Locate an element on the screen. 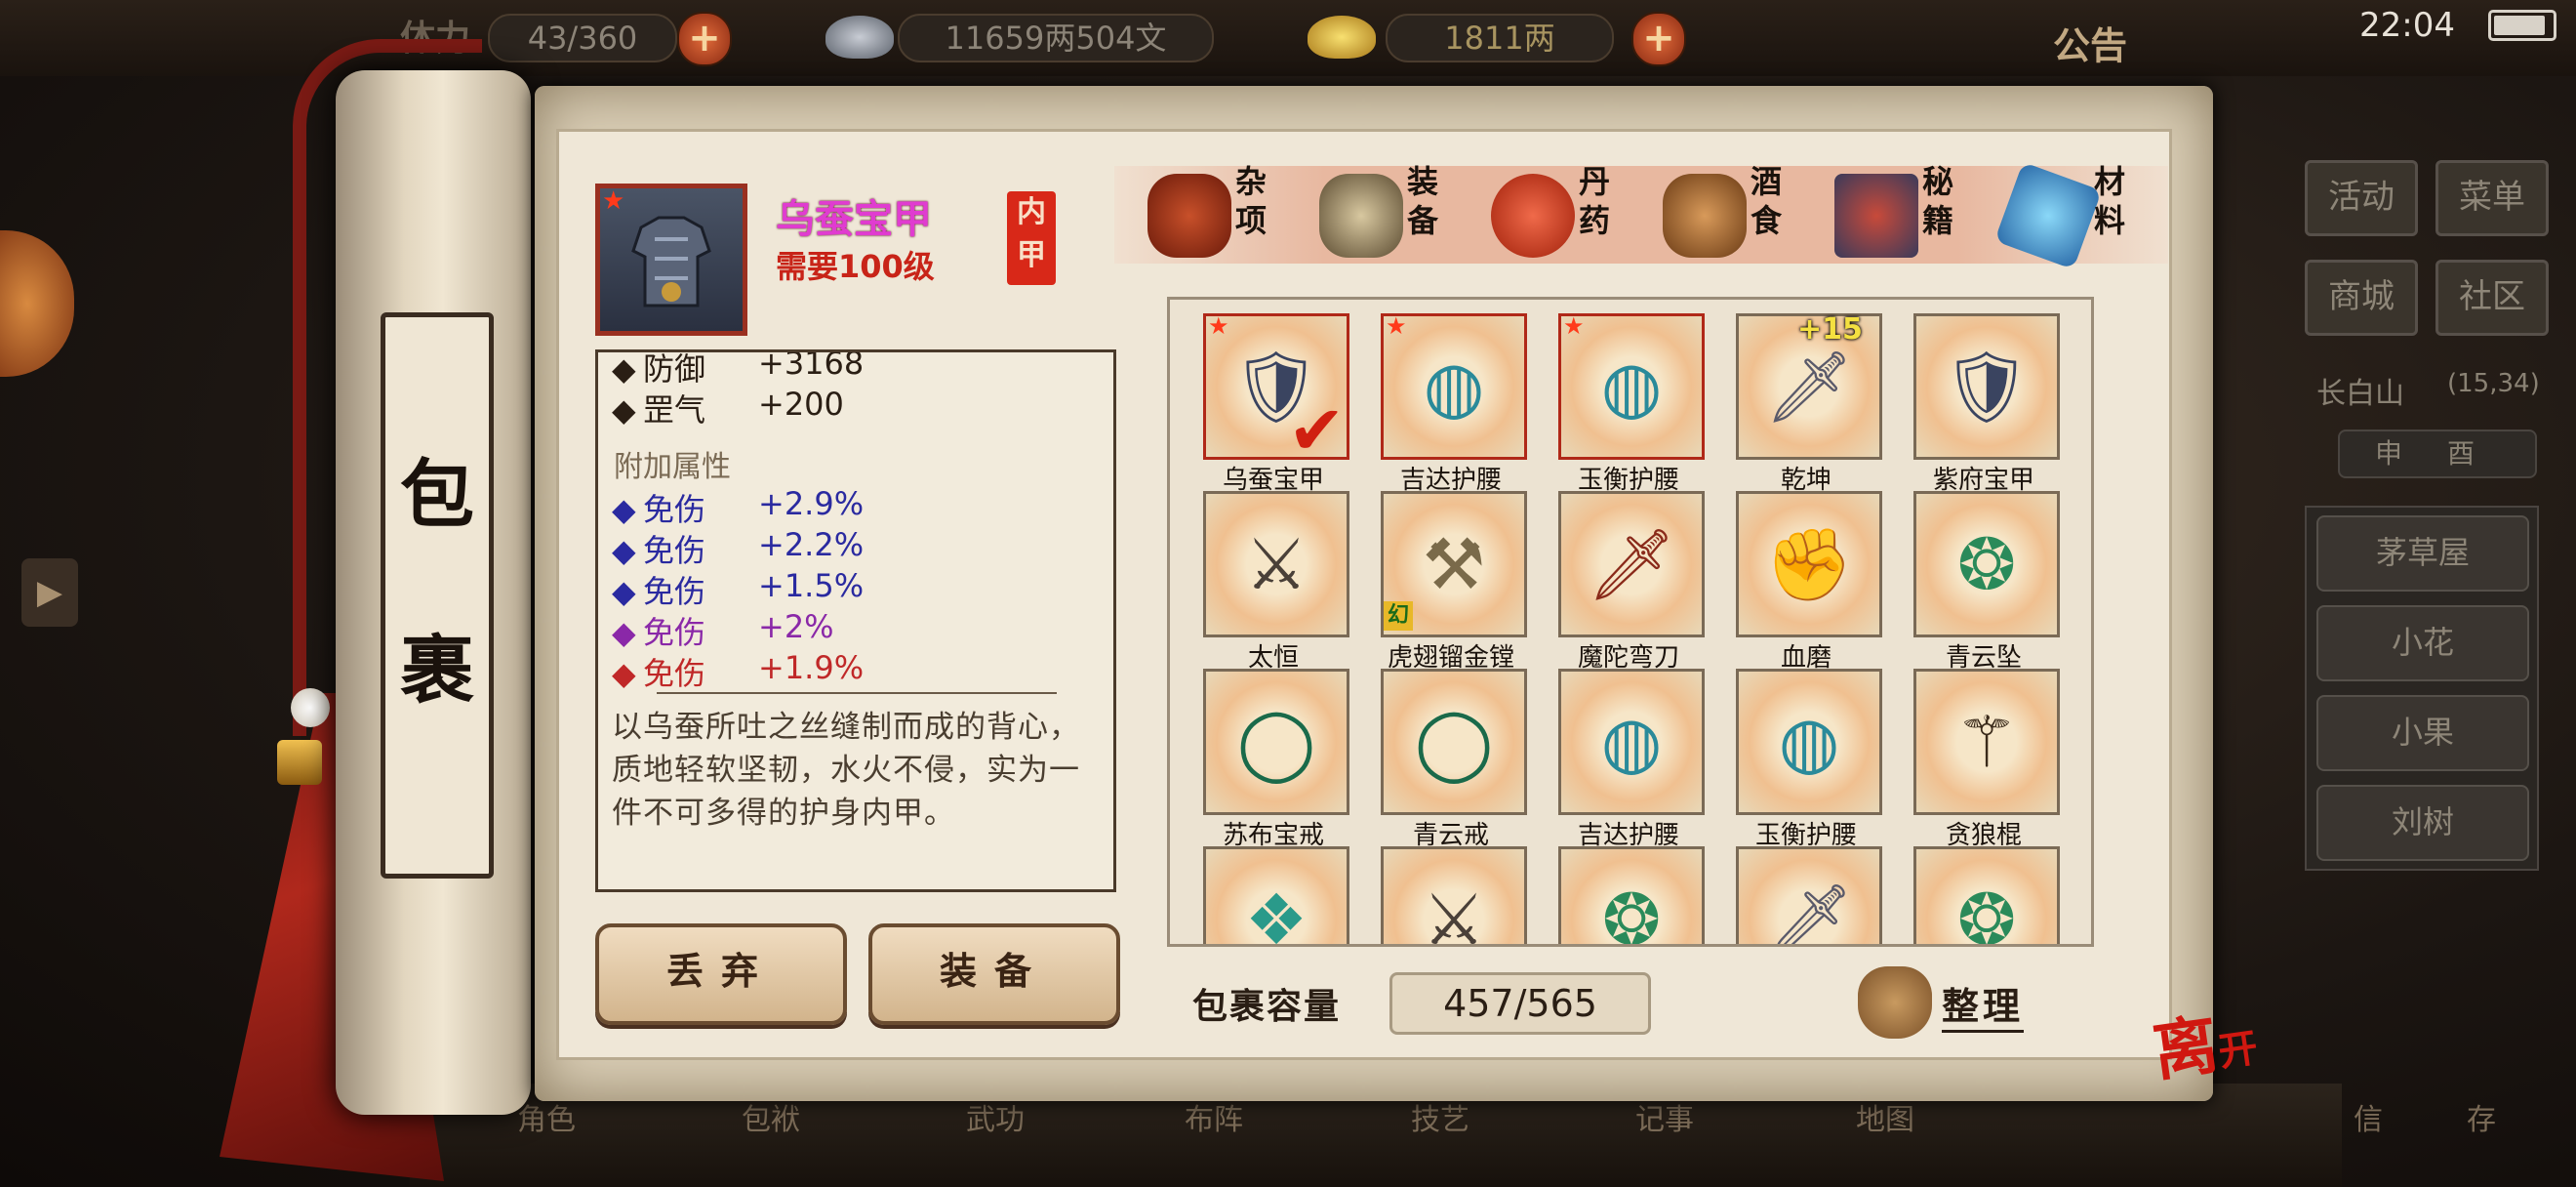 The height and width of the screenshot is (1187, 2576). leave-button: 离开 is located at coordinates (2204, 1040).